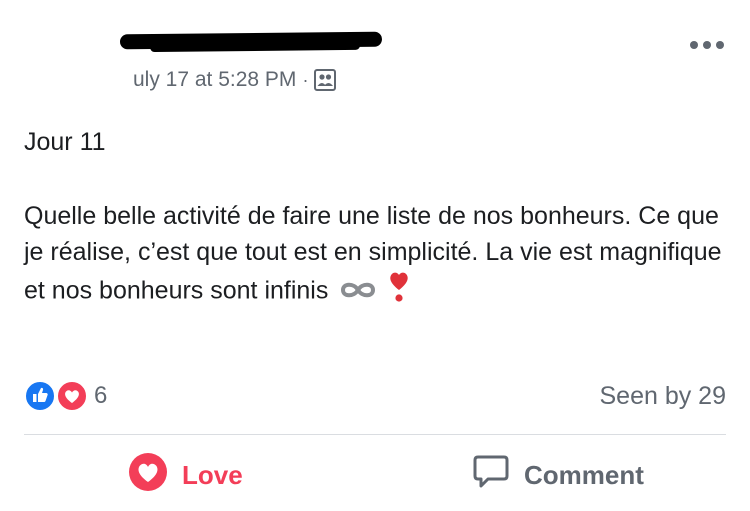 This screenshot has height=511, width=750. I want to click on post-day-label: Jour 11, so click(65, 142).